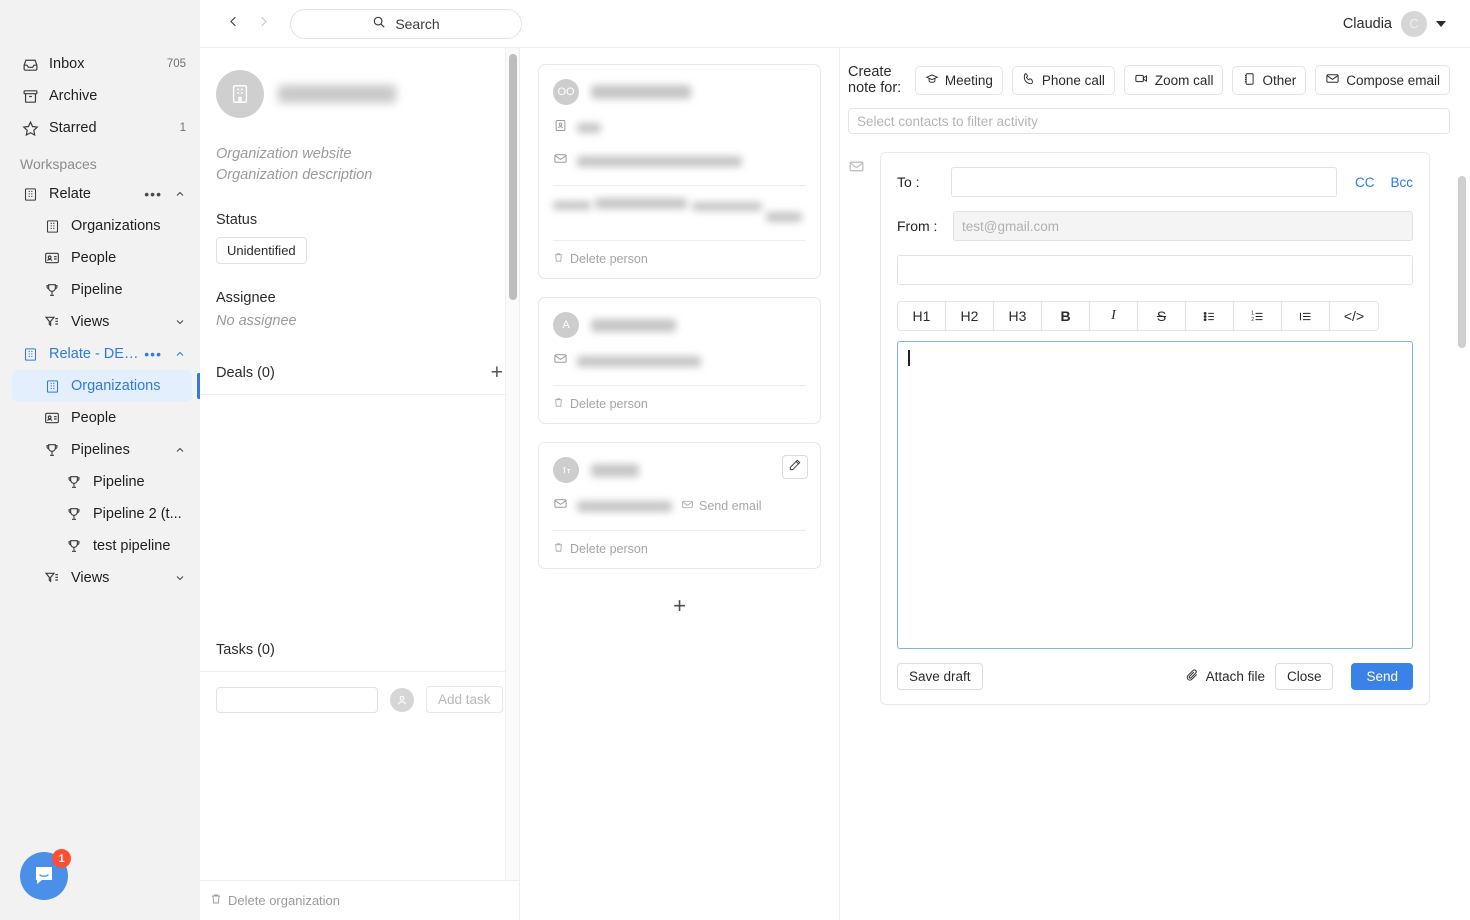  What do you see at coordinates (102, 194) in the screenshot?
I see `workspace-relate-header: Relate •••` at bounding box center [102, 194].